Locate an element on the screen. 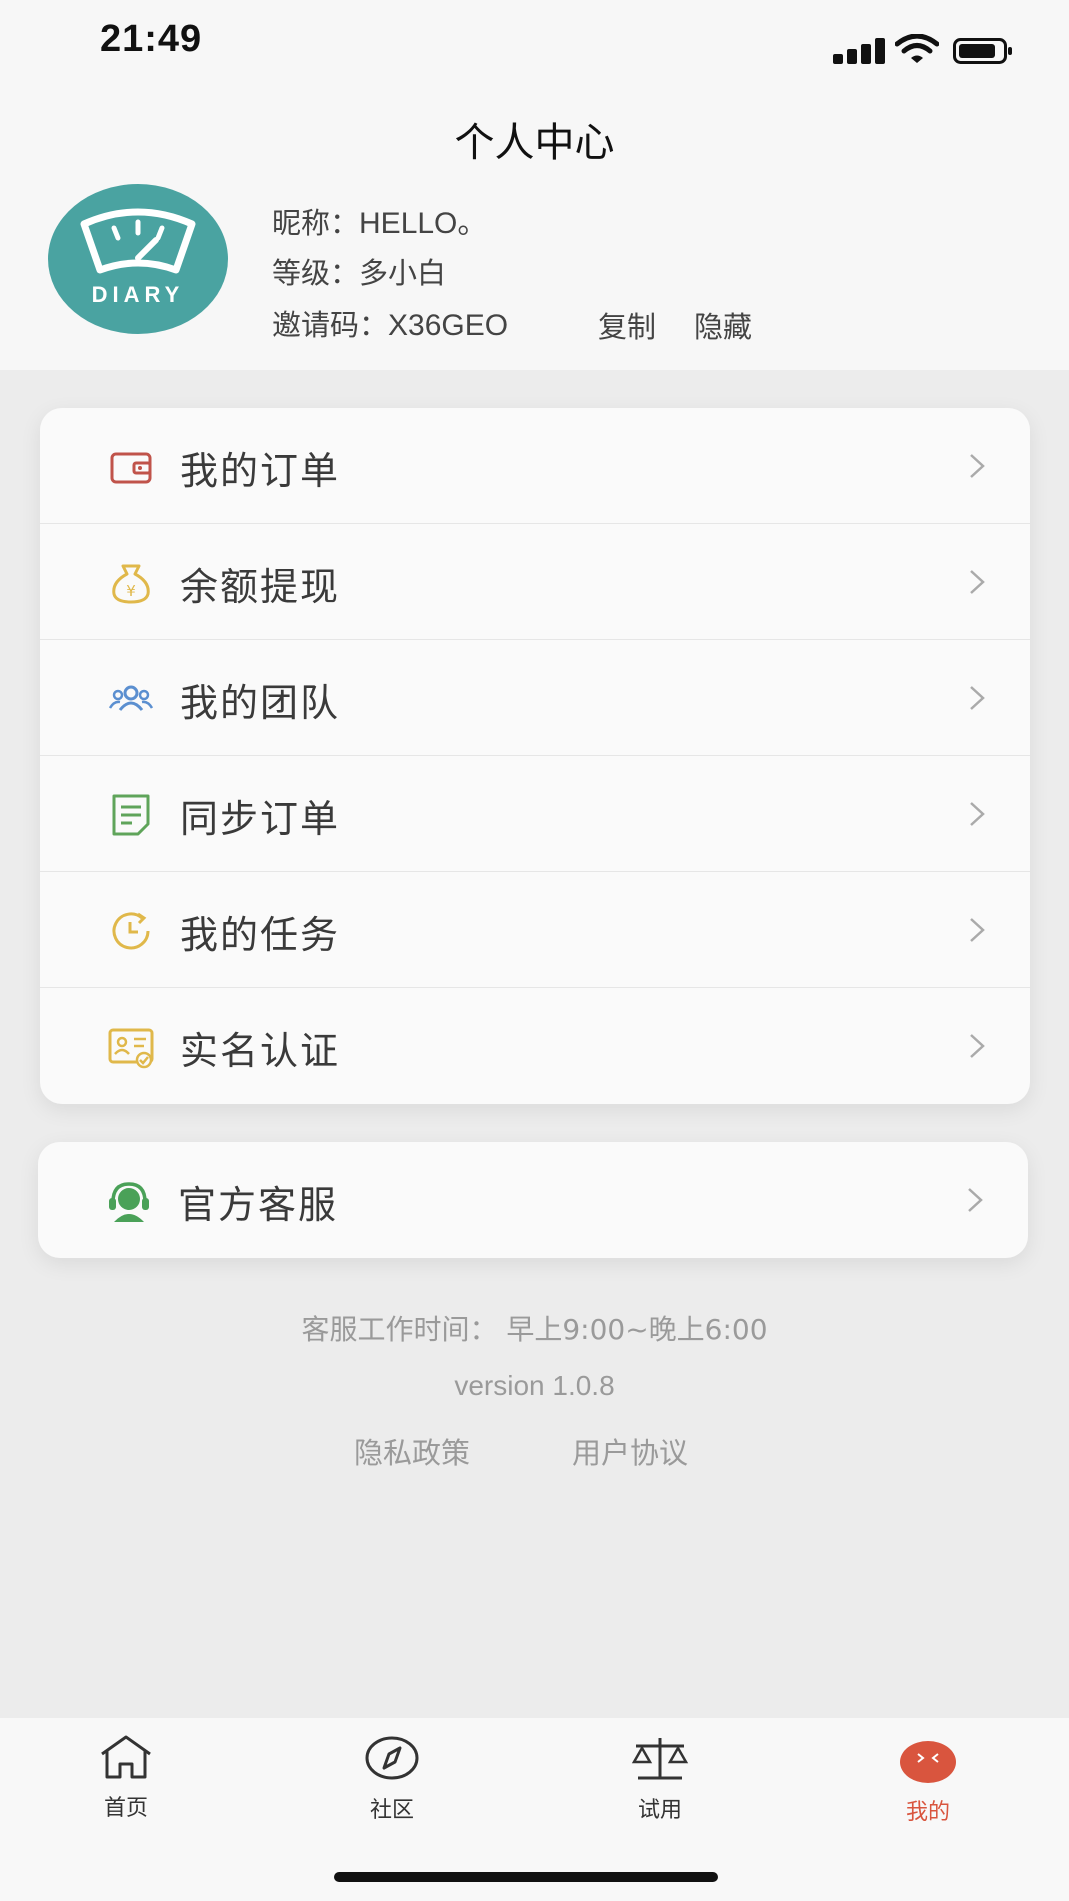  nickname-label: 昵称： is located at coordinates (316, 223).